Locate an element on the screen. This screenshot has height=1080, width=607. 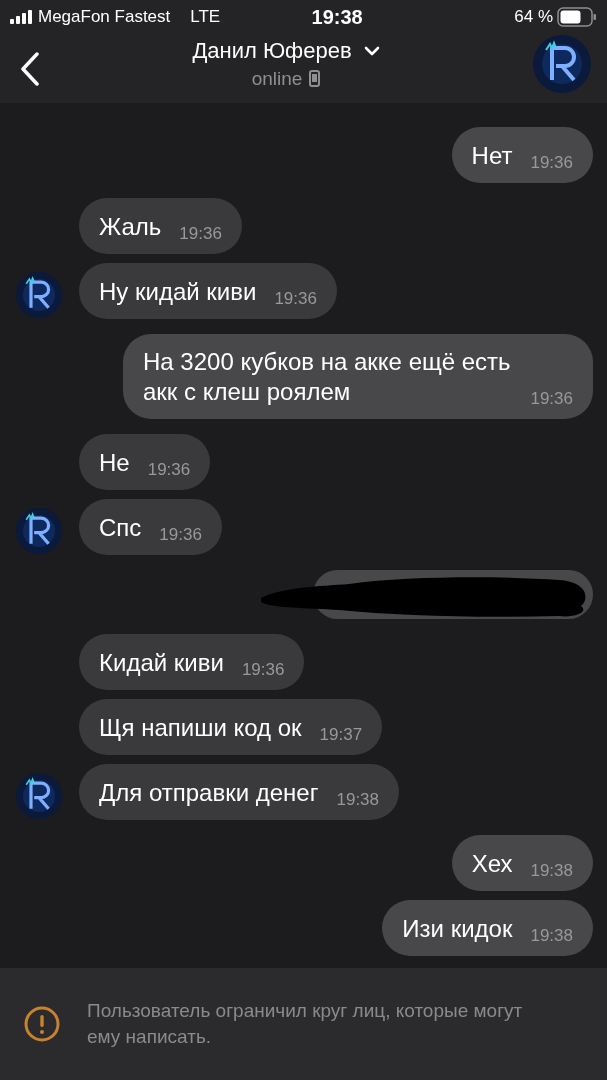
message-text: Для отправки денег is located at coordinates (209, 793).